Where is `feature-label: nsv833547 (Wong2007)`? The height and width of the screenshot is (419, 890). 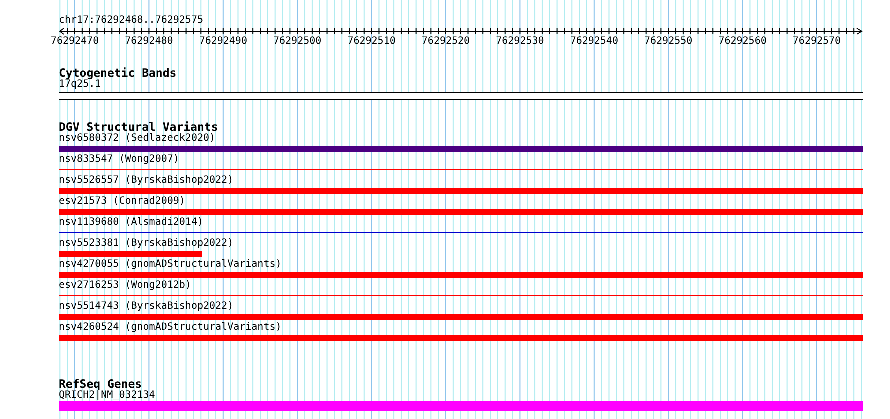 feature-label: nsv833547 (Wong2007) is located at coordinates (461, 160).